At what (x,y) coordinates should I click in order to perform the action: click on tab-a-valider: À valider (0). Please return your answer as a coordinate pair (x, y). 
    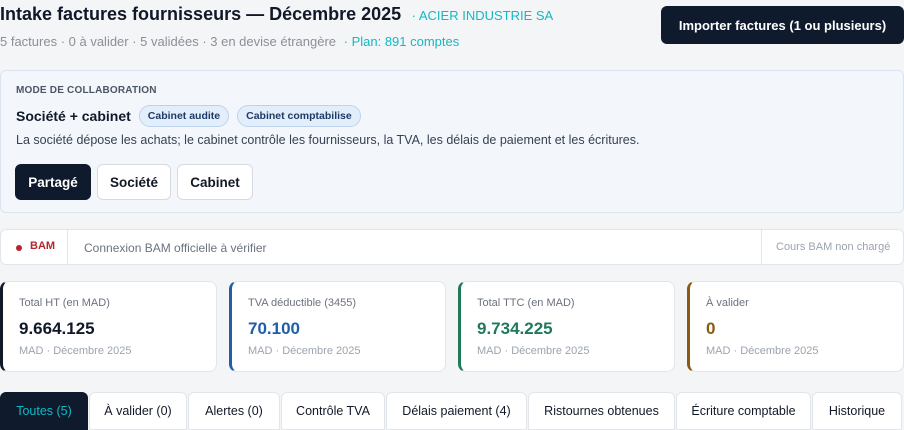
    Looking at the image, I should click on (138, 411).